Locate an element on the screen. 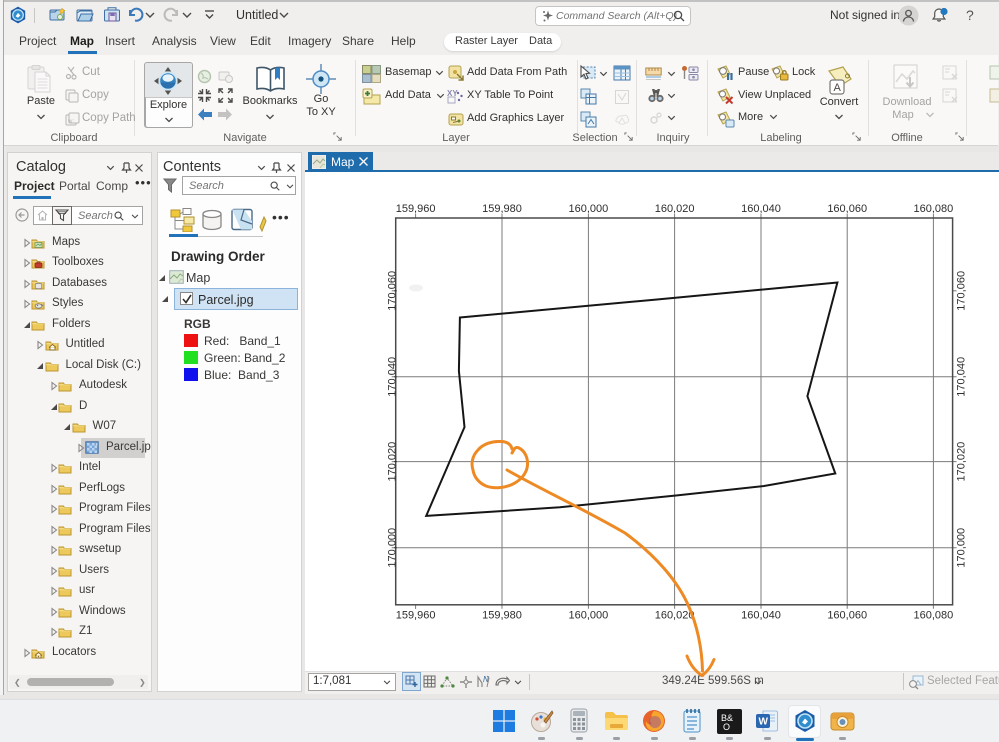 This screenshot has height=742, width=999. svg-text: A is located at coordinates (838, 88).